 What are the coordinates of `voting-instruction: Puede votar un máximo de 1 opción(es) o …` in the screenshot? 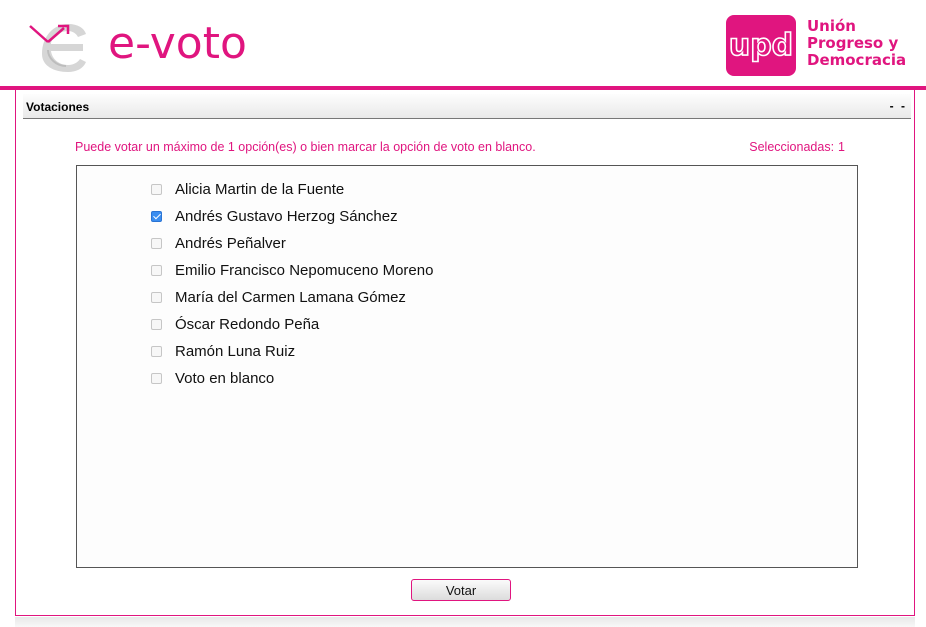 It's located at (305, 147).